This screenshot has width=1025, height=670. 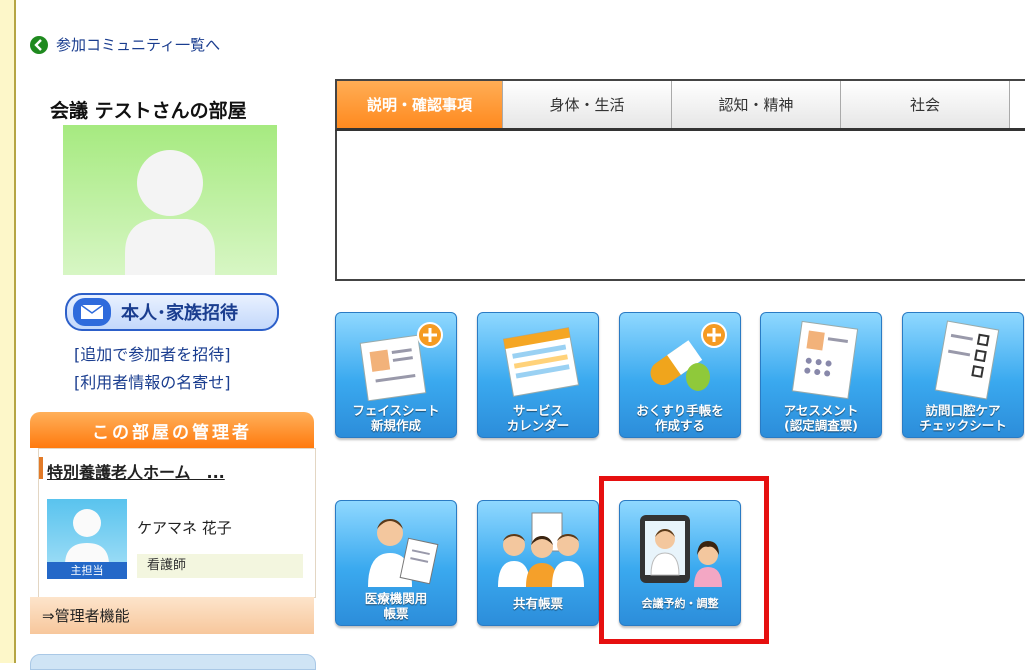 What do you see at coordinates (420, 104) in the screenshot?
I see `tab-explanation: 説明・確認事項` at bounding box center [420, 104].